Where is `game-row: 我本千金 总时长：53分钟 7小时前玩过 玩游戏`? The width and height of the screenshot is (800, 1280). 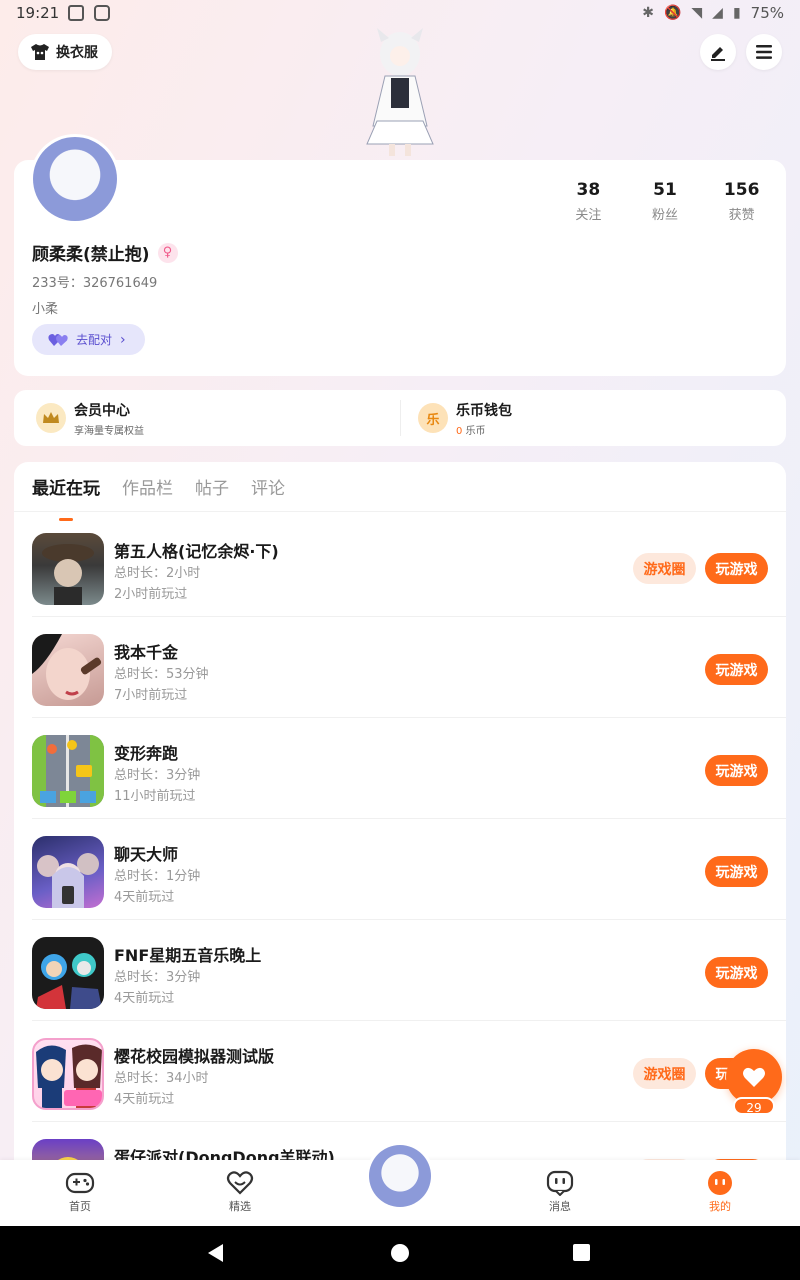
game-row: 我本千金 总时长：53分钟 7小时前玩过 玩游戏 is located at coordinates (400, 667).